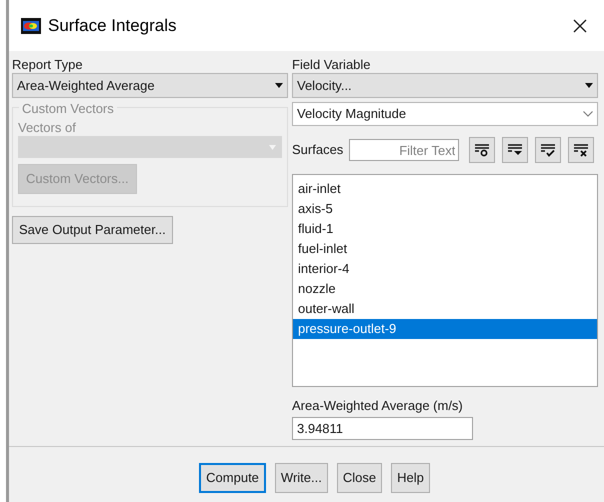  I want to click on surface-item: axis-5, so click(445, 209).